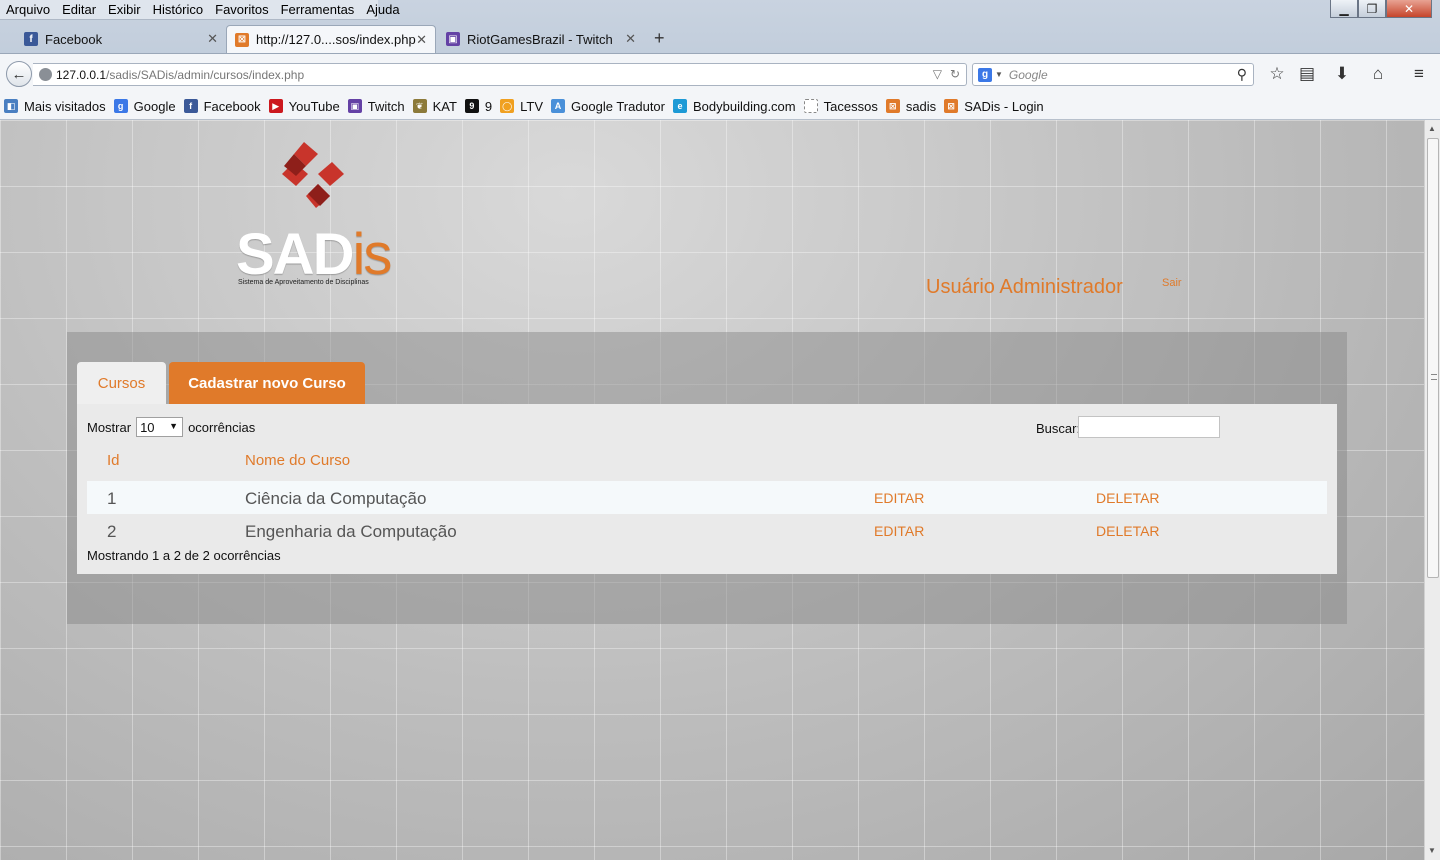  What do you see at coordinates (1113, 74) in the screenshot?
I see `search-bar: g ▼ Google ⚲` at bounding box center [1113, 74].